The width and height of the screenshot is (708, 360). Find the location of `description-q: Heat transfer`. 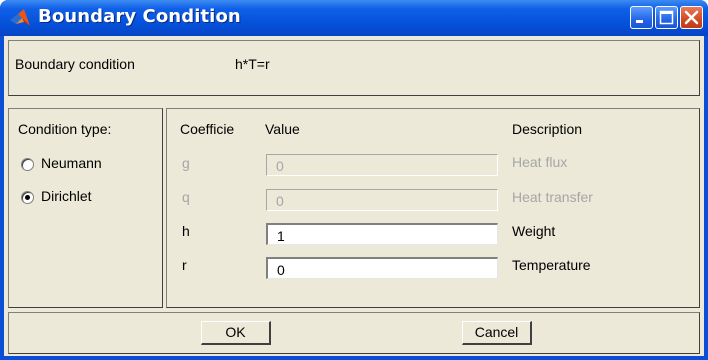

description-q: Heat transfer is located at coordinates (552, 197).